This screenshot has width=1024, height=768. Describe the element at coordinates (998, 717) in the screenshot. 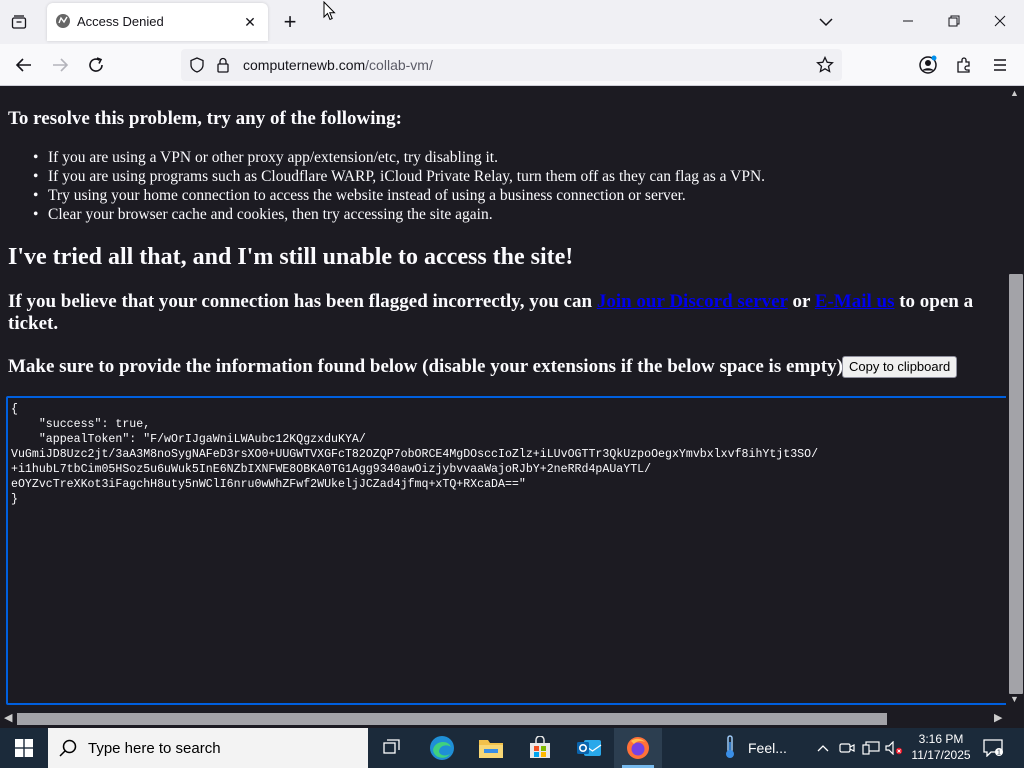

I see `scroll-right-icon: ▶` at that location.